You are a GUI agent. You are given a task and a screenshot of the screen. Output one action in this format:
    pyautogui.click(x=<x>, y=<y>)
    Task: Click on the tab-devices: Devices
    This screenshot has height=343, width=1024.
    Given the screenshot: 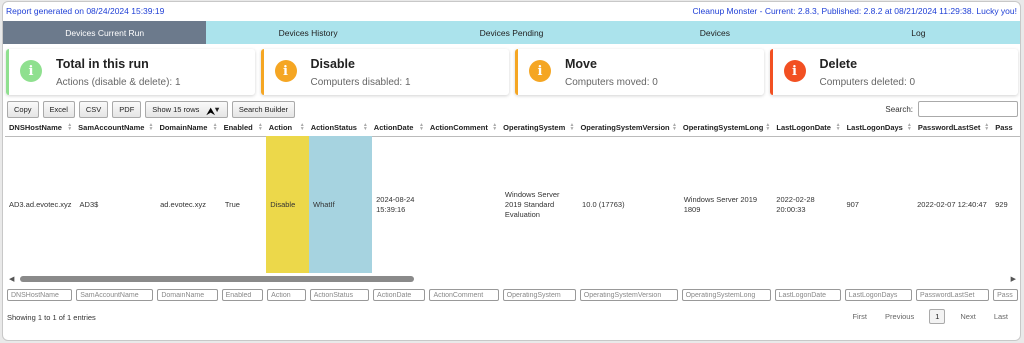 What is the action you would take?
    pyautogui.click(x=714, y=32)
    